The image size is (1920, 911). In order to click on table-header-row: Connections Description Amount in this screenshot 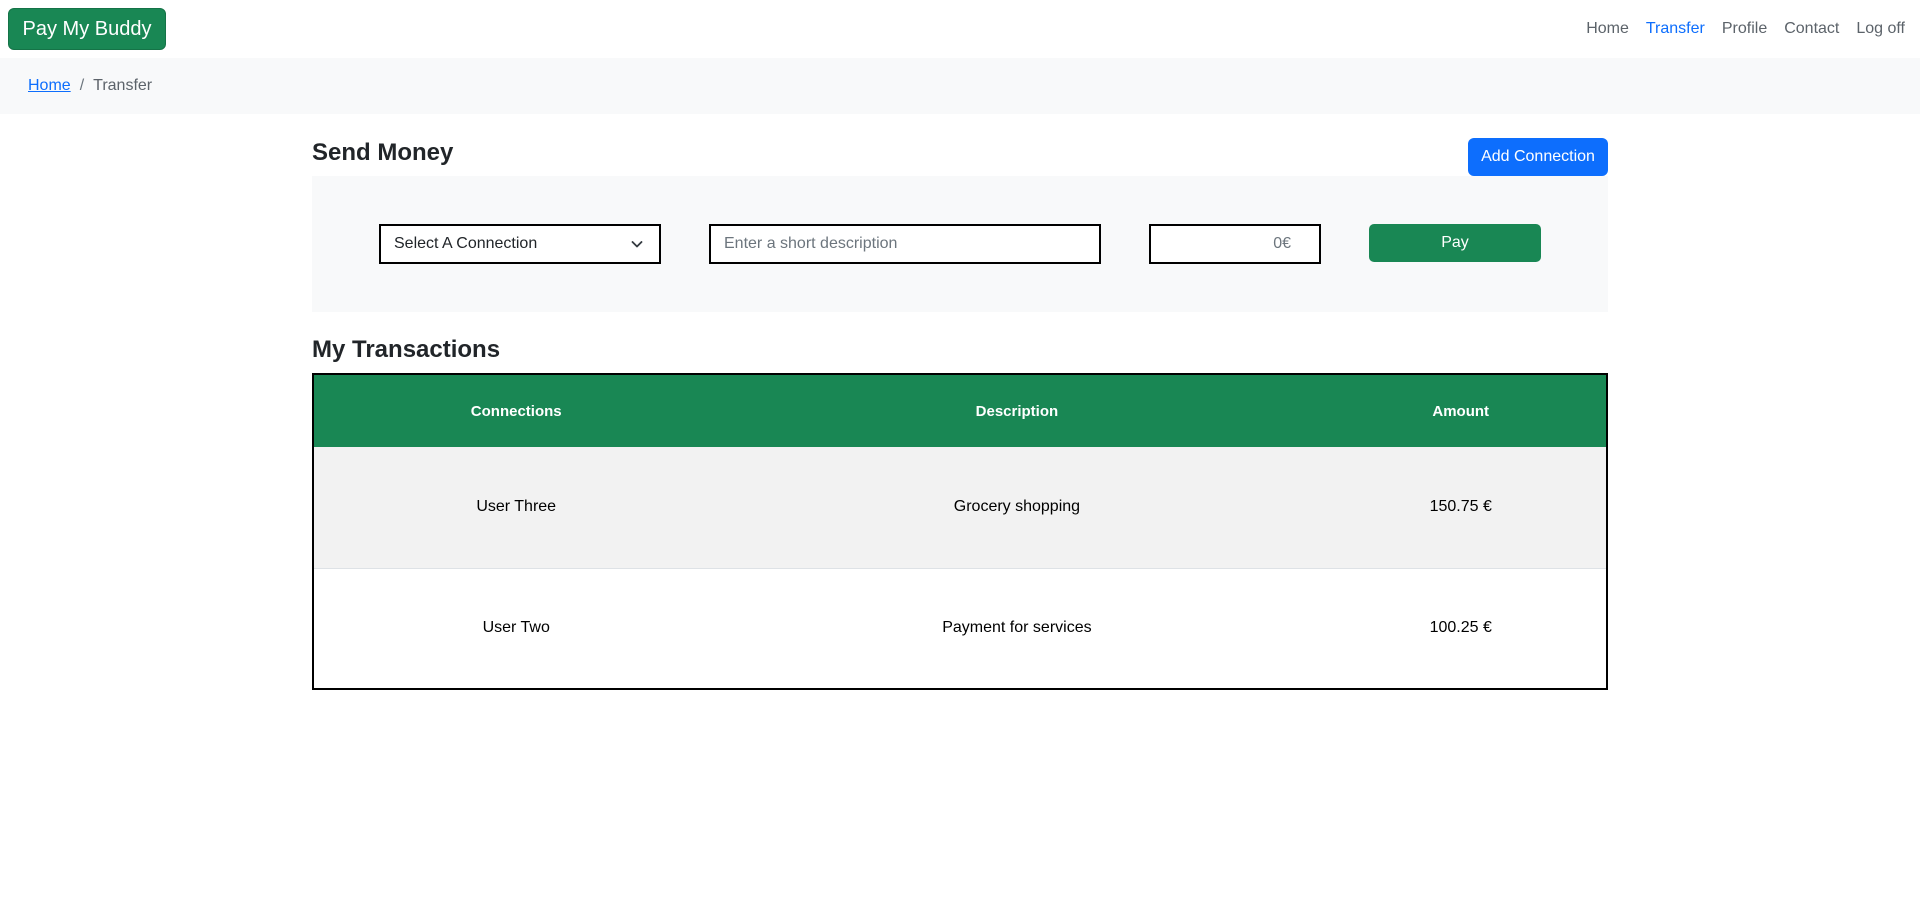, I will do `click(960, 410)`.